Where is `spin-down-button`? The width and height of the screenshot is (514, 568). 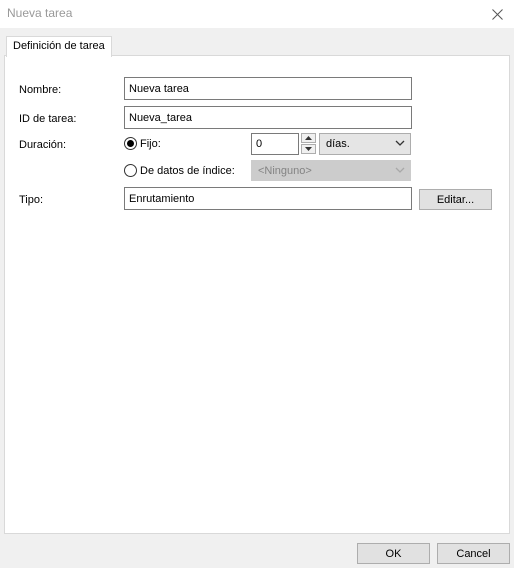
spin-down-button is located at coordinates (308, 149).